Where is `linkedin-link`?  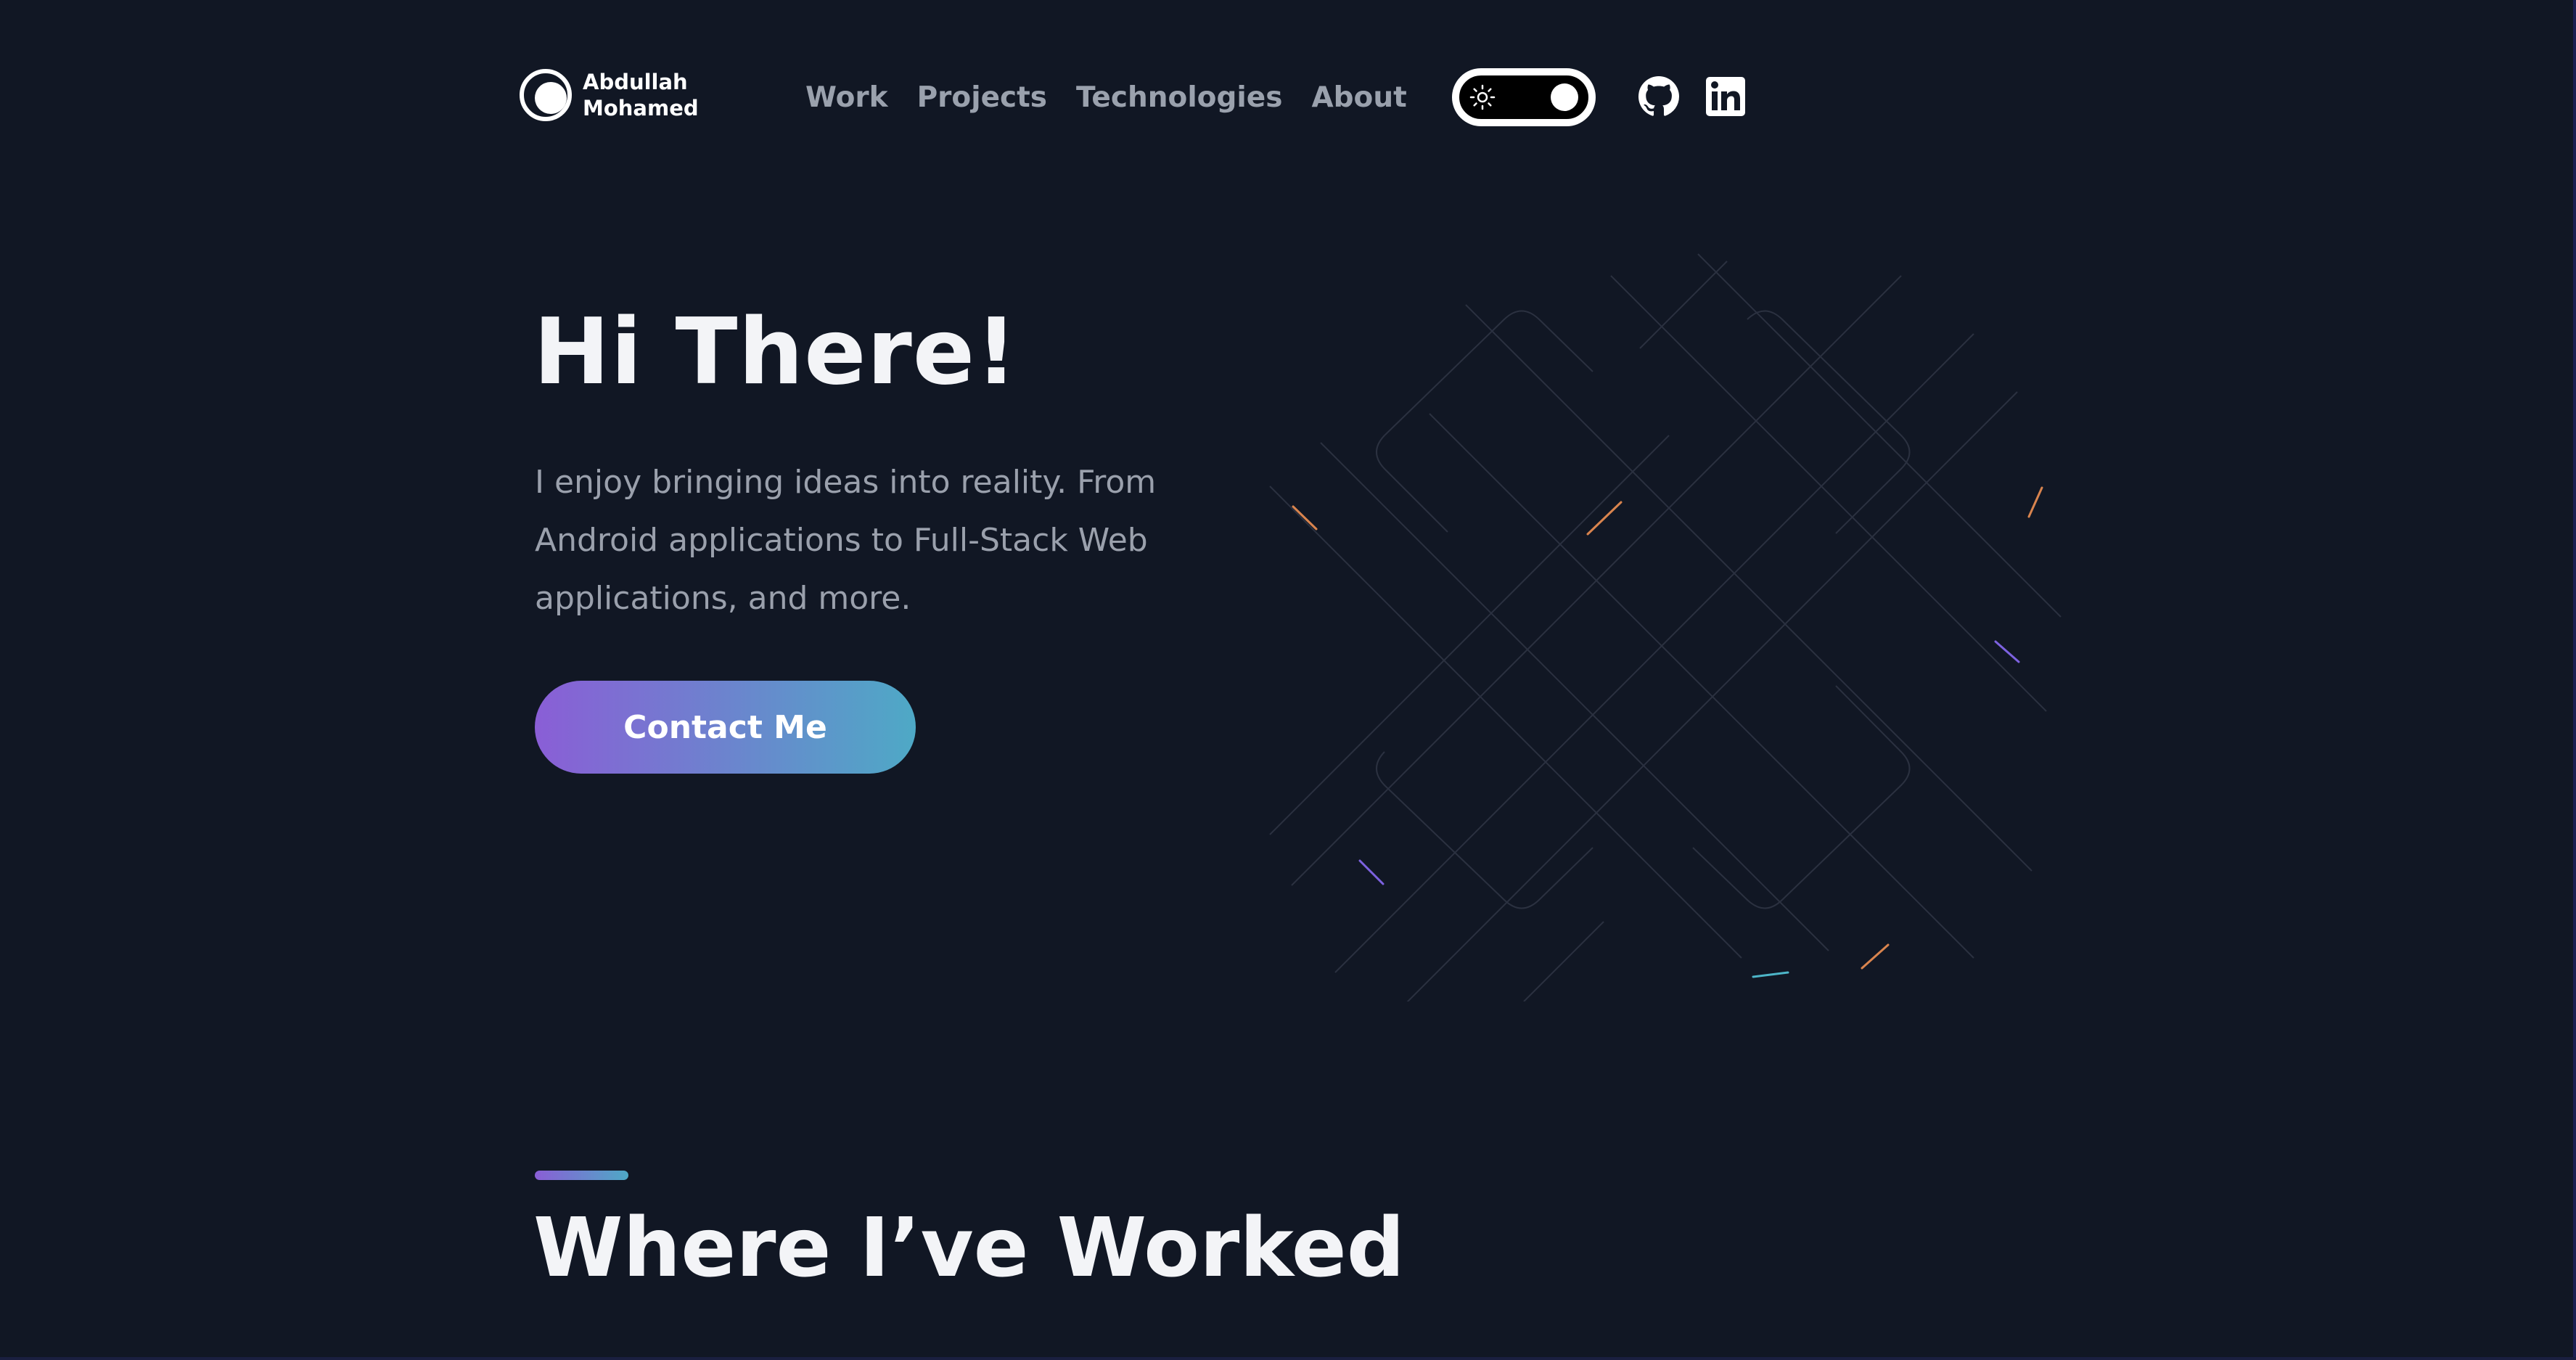 linkedin-link is located at coordinates (1725, 96).